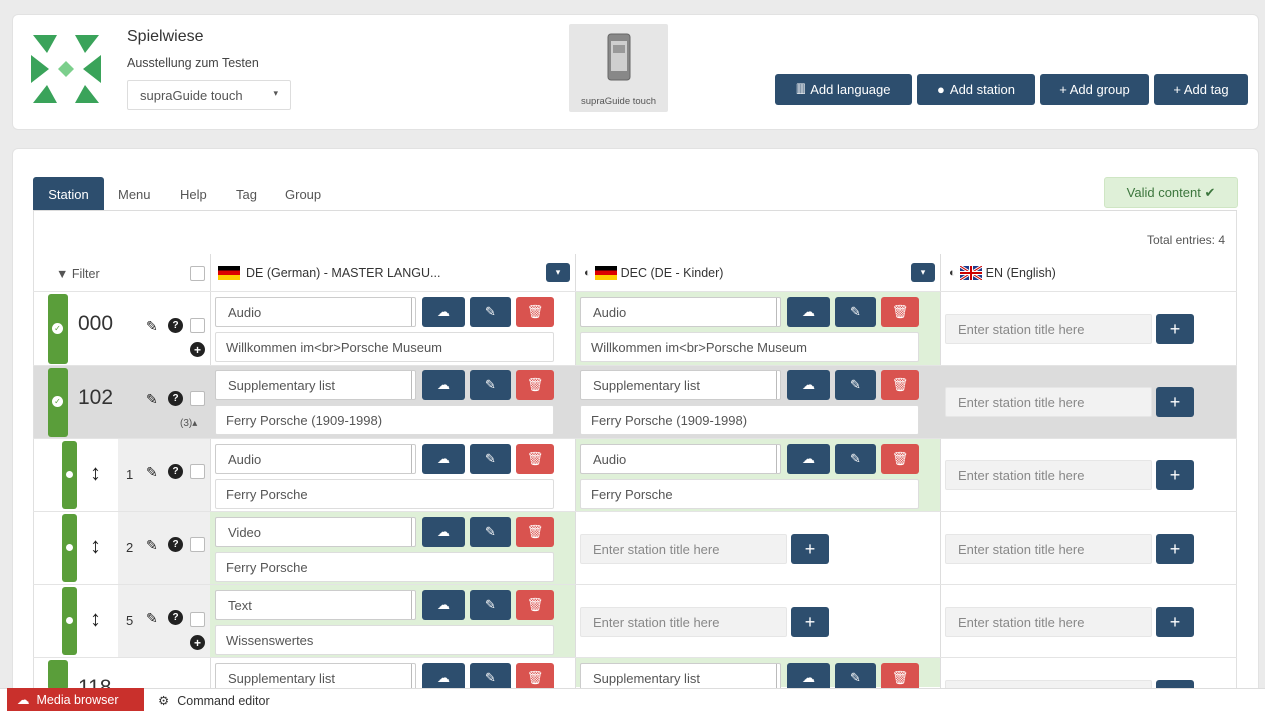  I want to click on add-language-button: 🀫 Add language, so click(843, 89).